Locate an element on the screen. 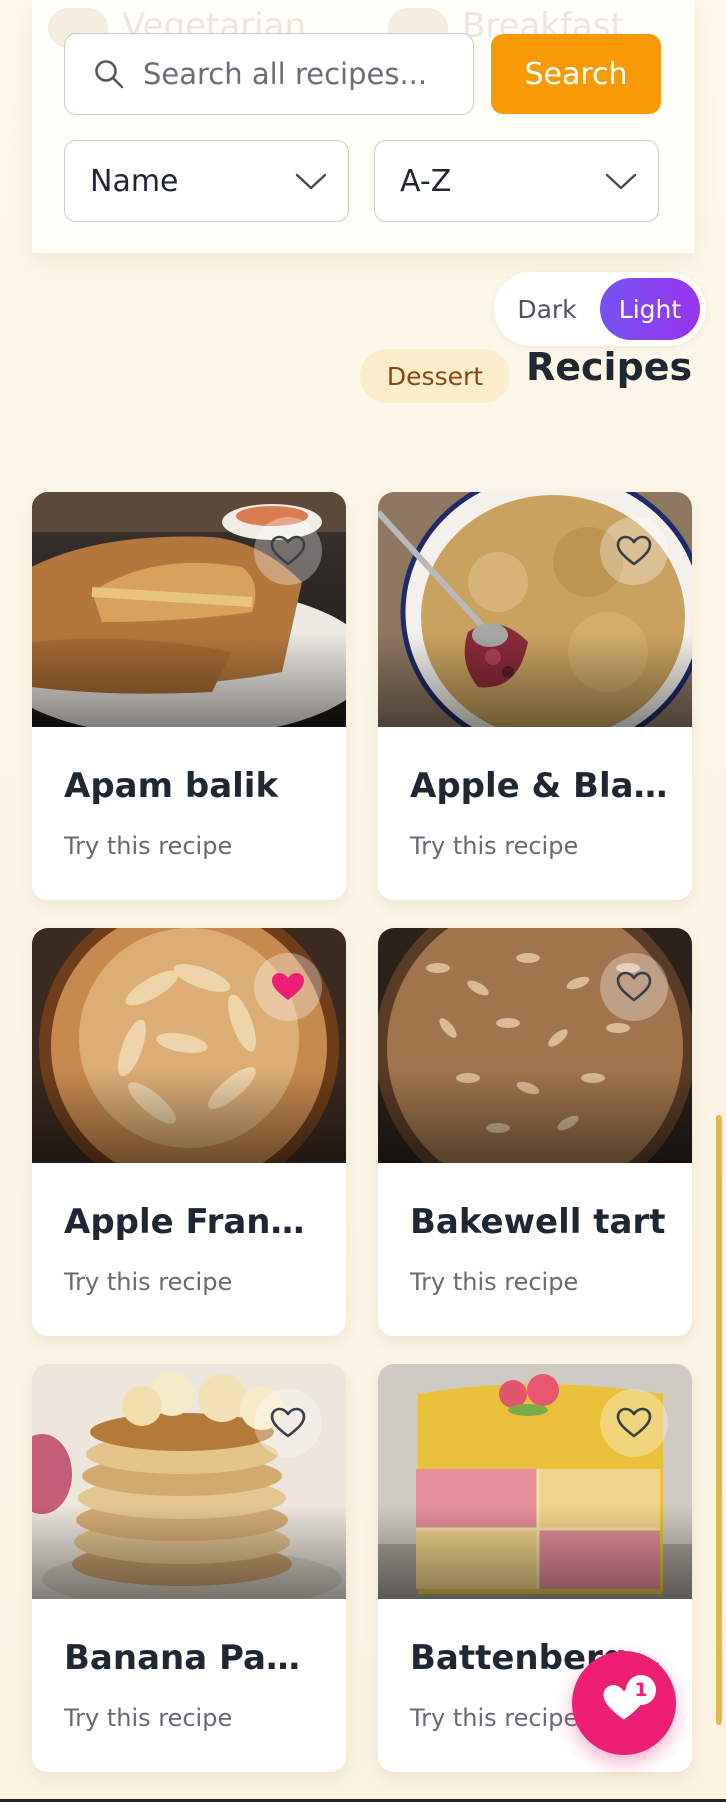 This screenshot has width=726, height=1802. scrollbar-thumb is located at coordinates (719, 1420).